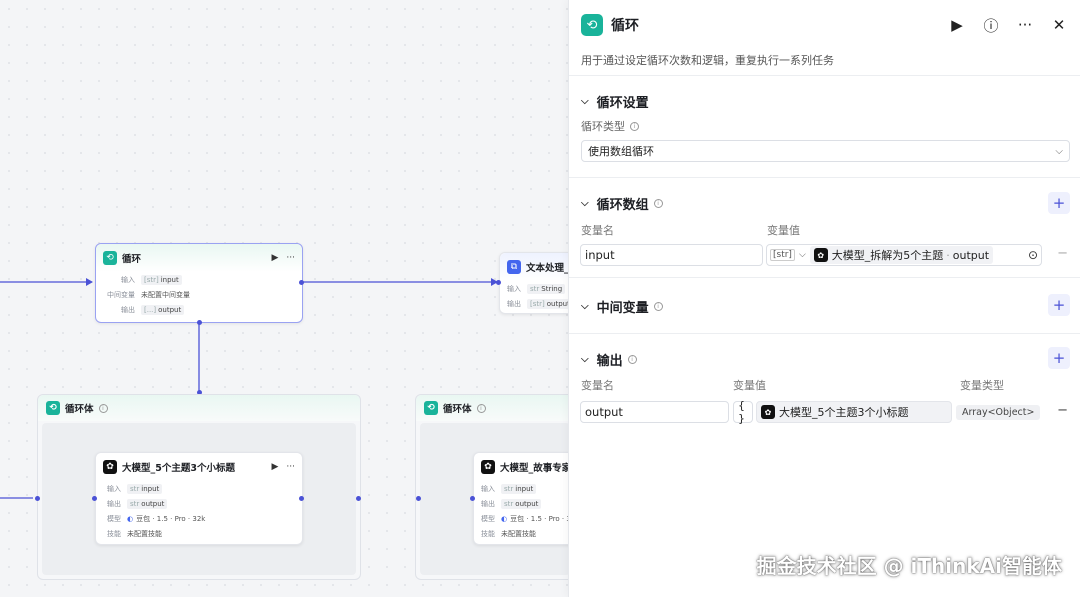  Describe the element at coordinates (457, 409) in the screenshot. I see `loop-body-title: 循环体` at that location.